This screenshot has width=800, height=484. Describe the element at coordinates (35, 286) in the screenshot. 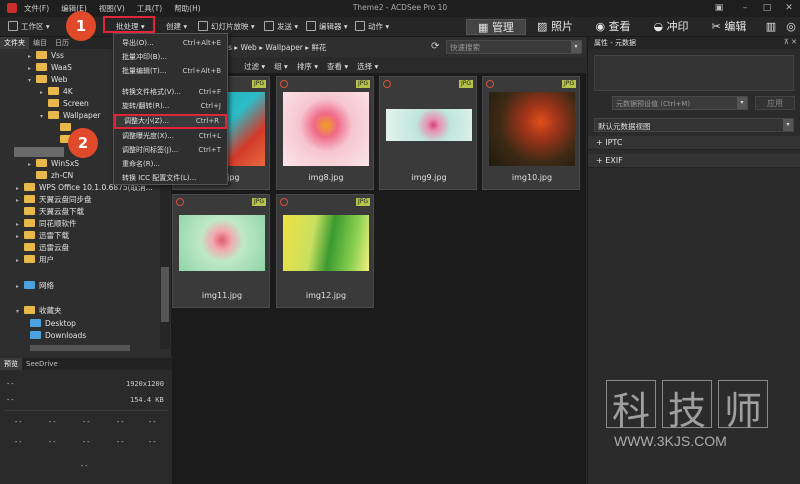

I see `tree-item-network: ▸ 网络` at that location.